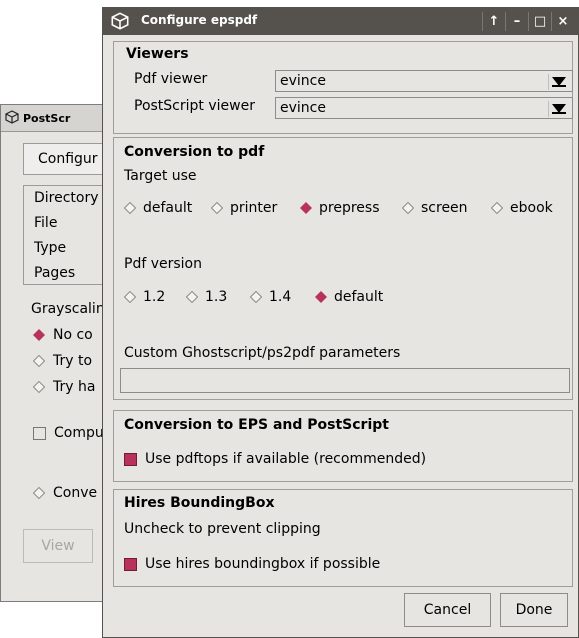  I want to click on radio-label: Conve, so click(75, 493).